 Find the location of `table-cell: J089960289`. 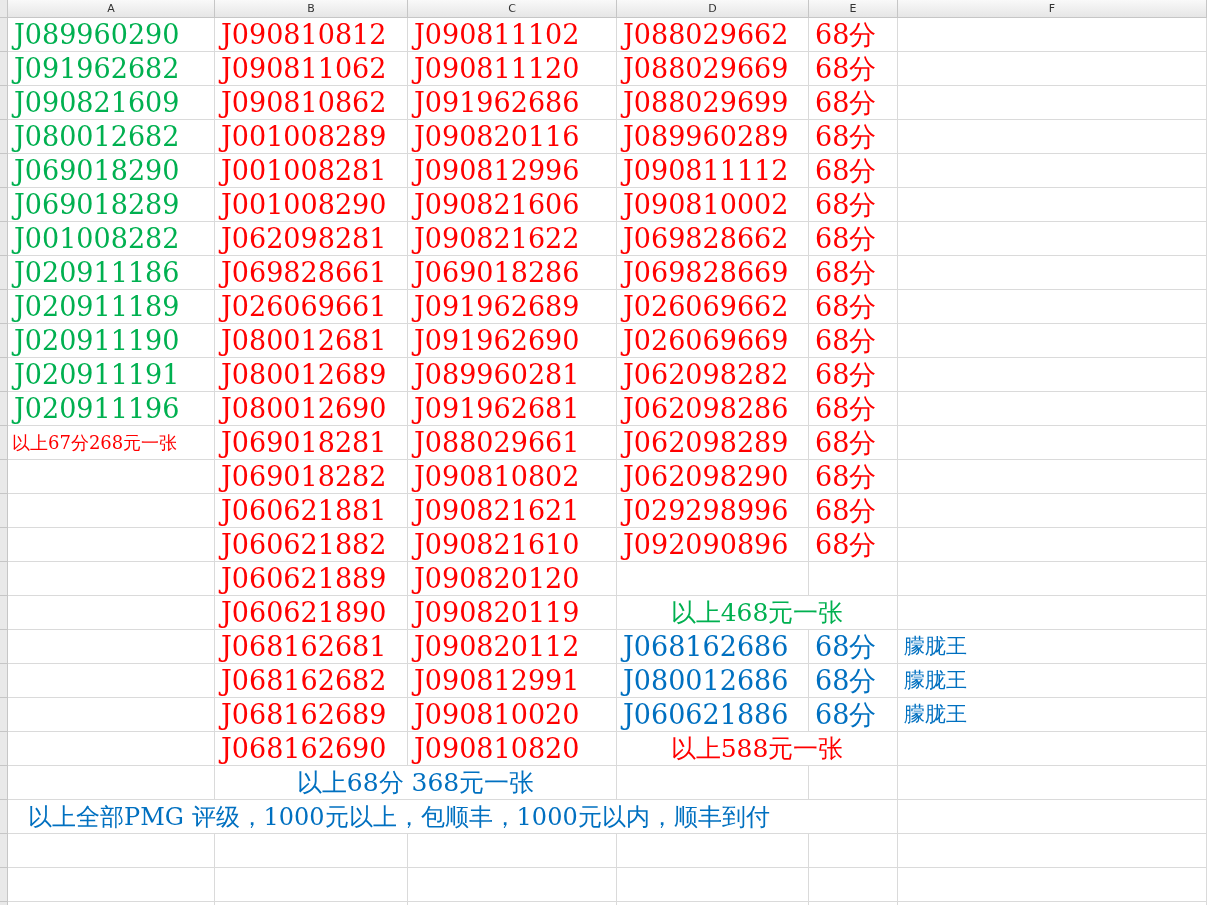

table-cell: J089960289 is located at coordinates (713, 137).